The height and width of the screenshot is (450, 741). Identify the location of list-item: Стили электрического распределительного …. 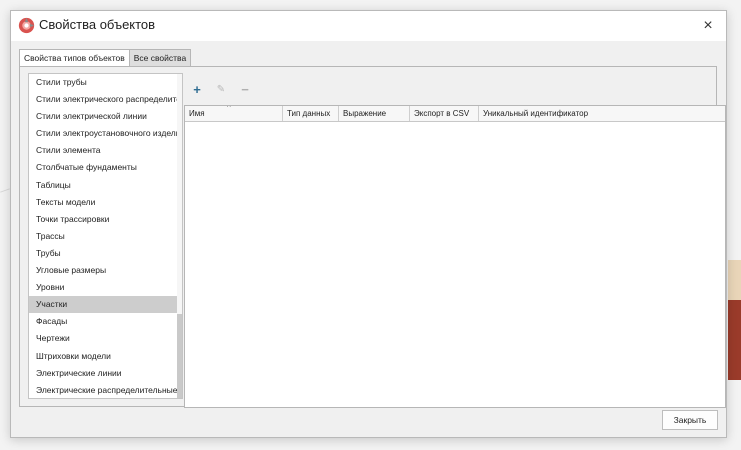
(105, 99).